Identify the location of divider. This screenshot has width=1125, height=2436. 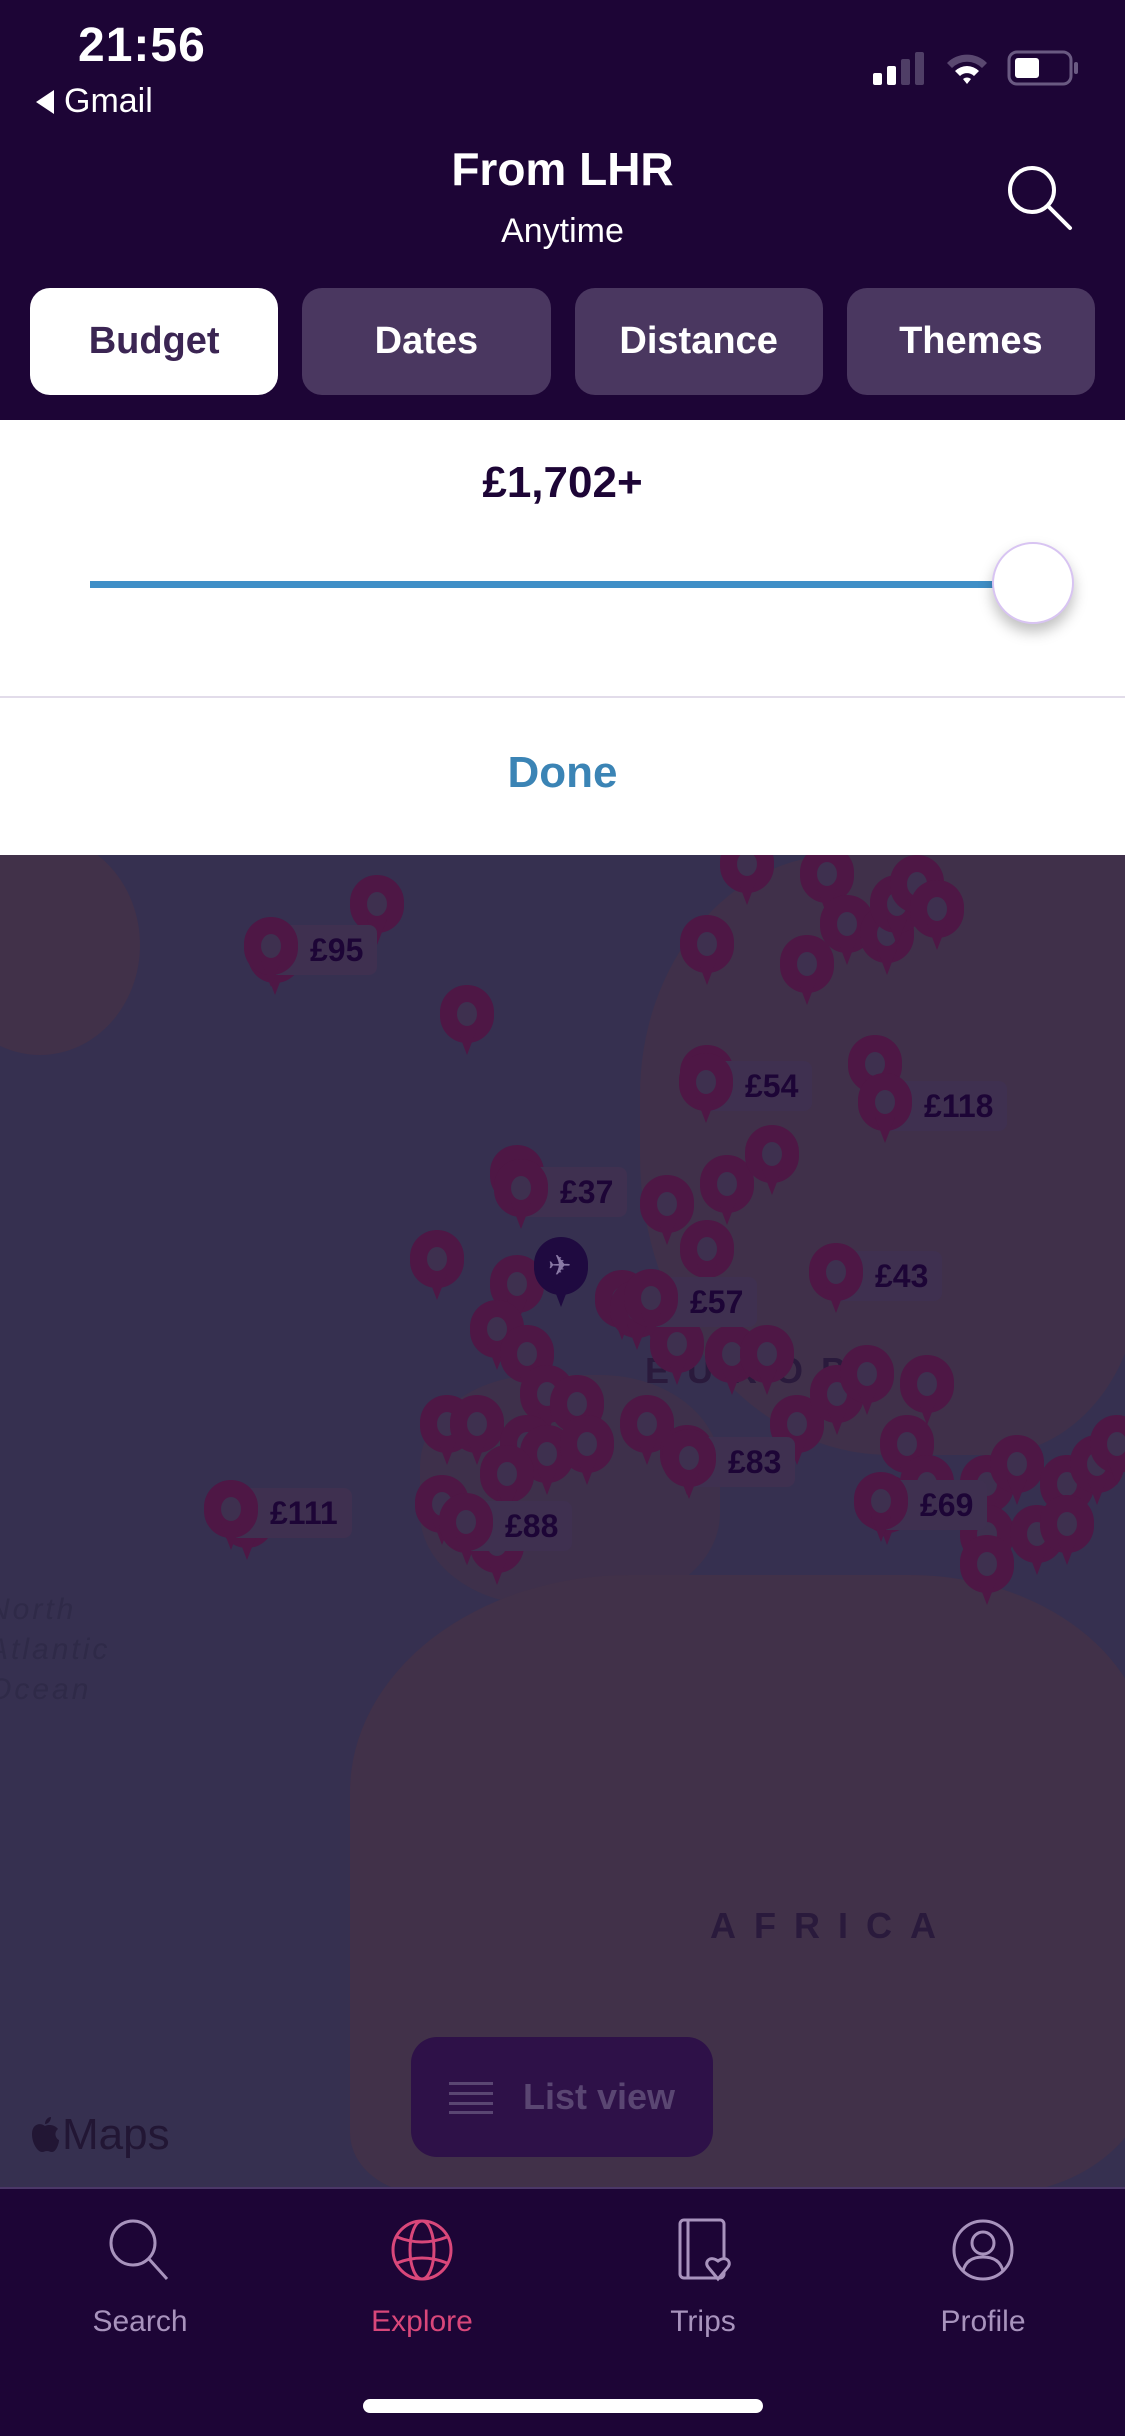
(562, 697).